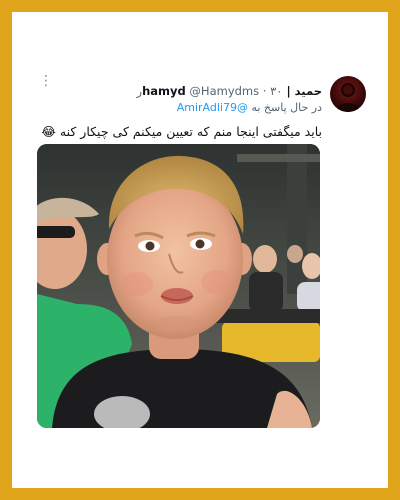  I want to click on reply-mention-link: @AmirAdli79, so click(212, 107).